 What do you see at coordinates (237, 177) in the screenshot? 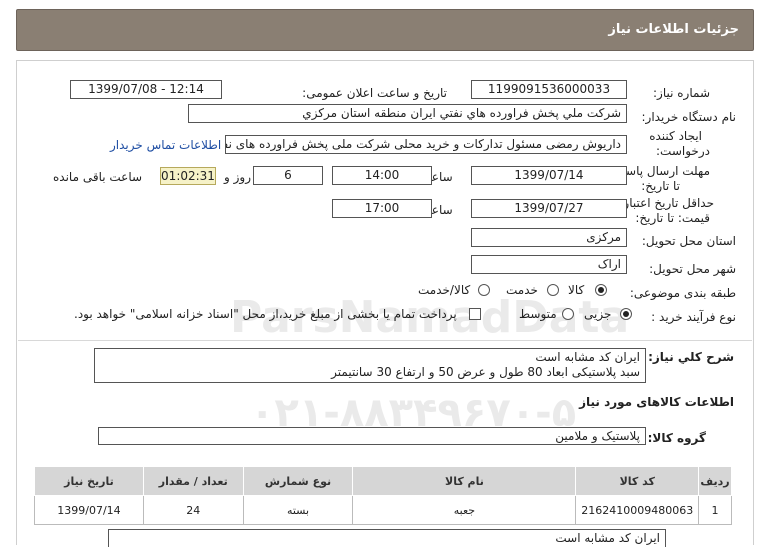
I see `days-label: روز و` at bounding box center [237, 177].